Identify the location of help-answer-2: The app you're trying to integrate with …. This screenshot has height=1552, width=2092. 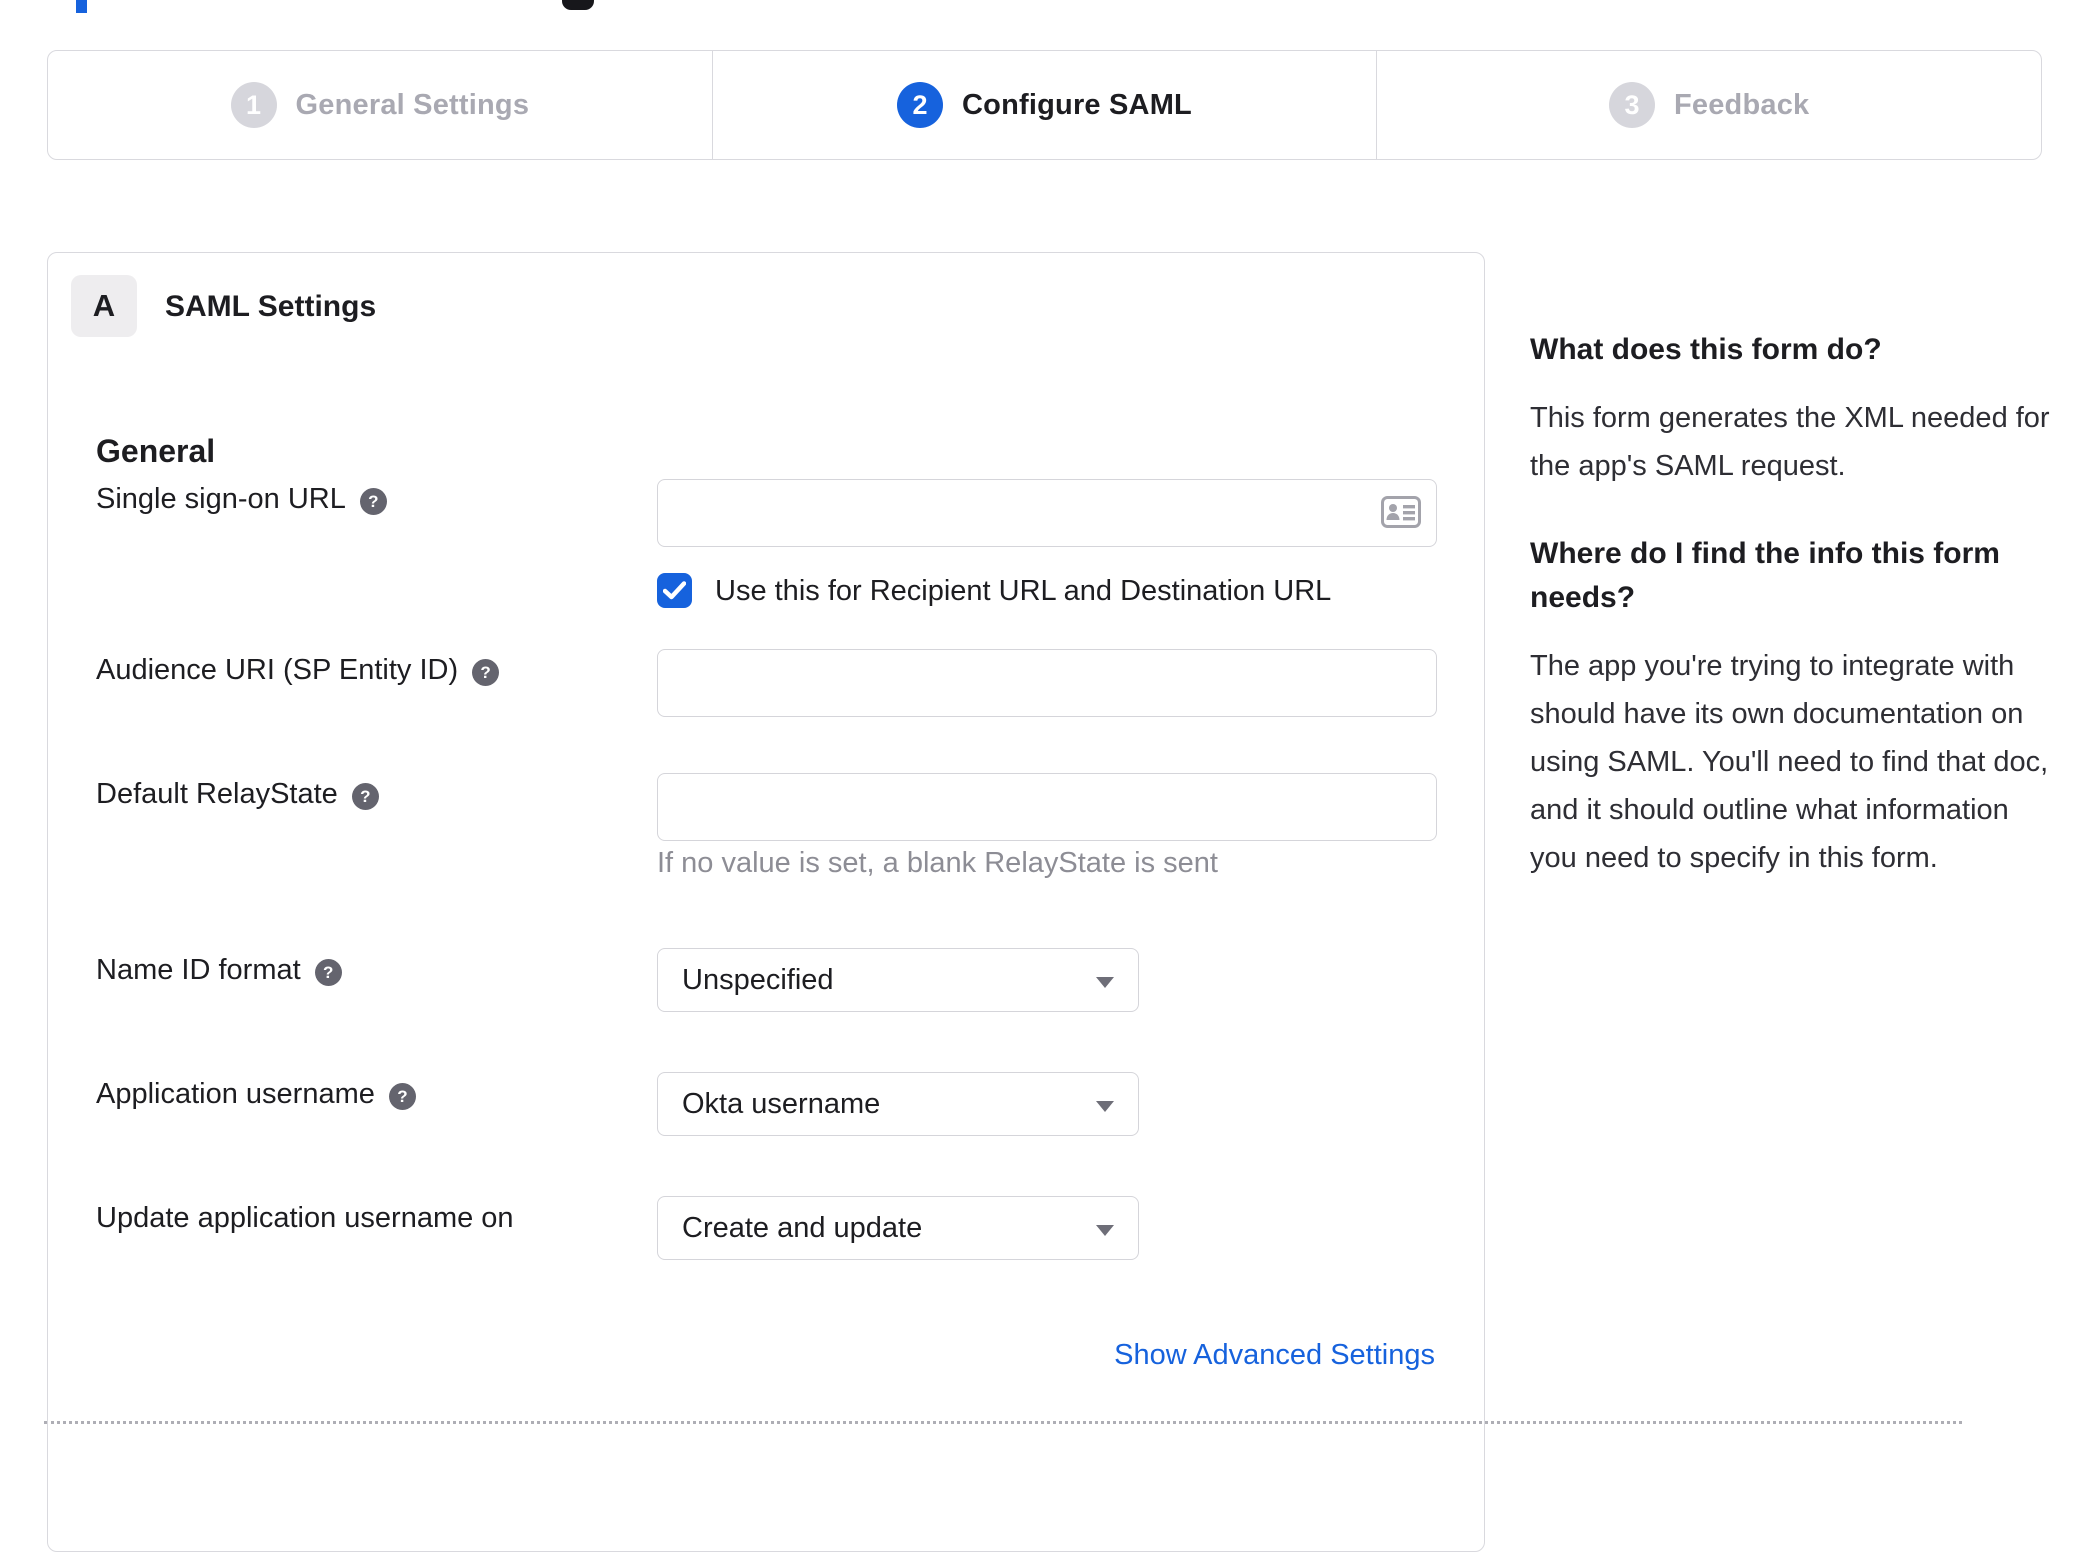
(1789, 762).